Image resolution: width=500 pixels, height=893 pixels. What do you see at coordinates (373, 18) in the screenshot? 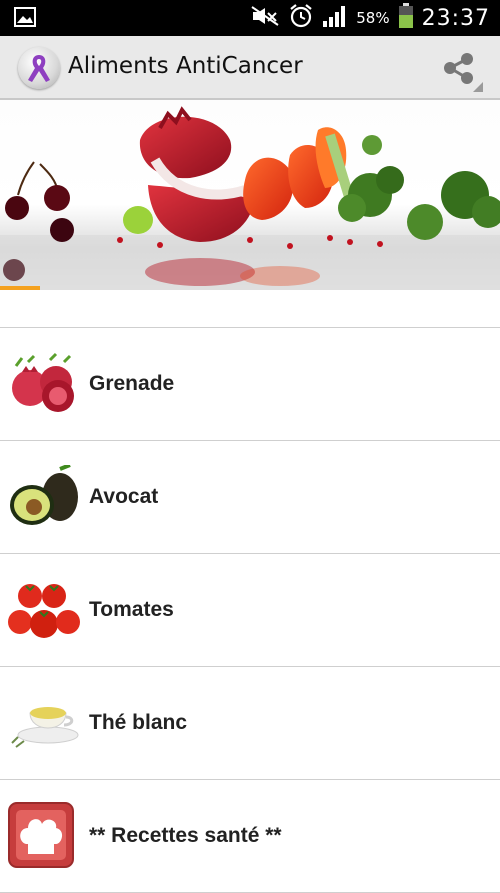
I see `battery-percent: 58%` at bounding box center [373, 18].